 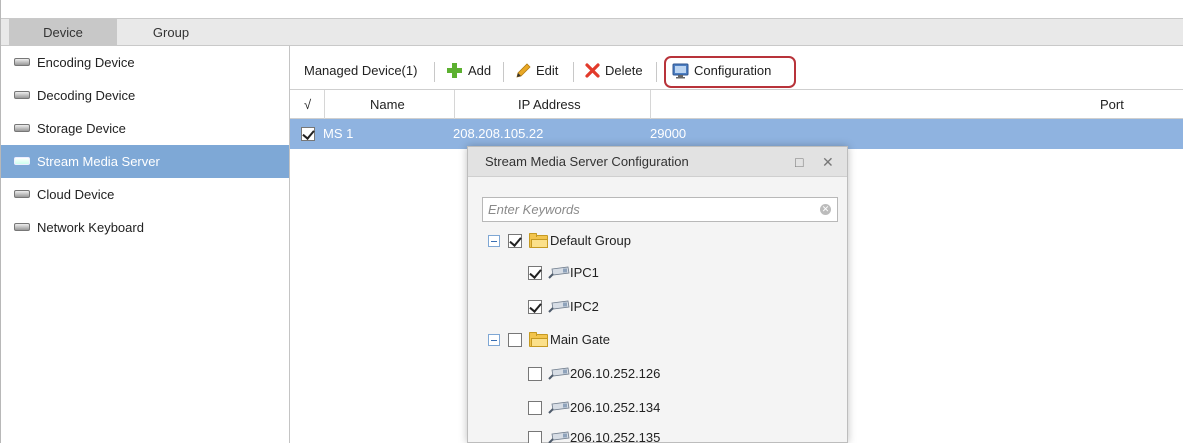 What do you see at coordinates (668, 133) in the screenshot?
I see `row-port: 29000` at bounding box center [668, 133].